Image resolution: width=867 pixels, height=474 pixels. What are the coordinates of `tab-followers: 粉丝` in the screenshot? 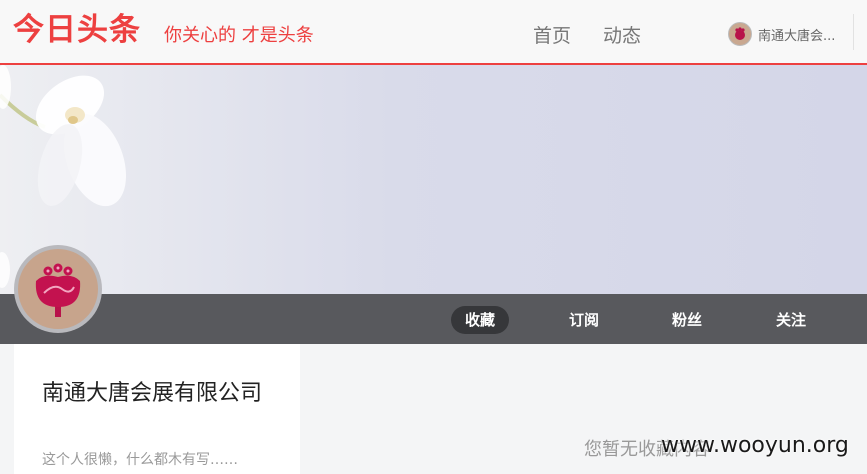 It's located at (687, 320).